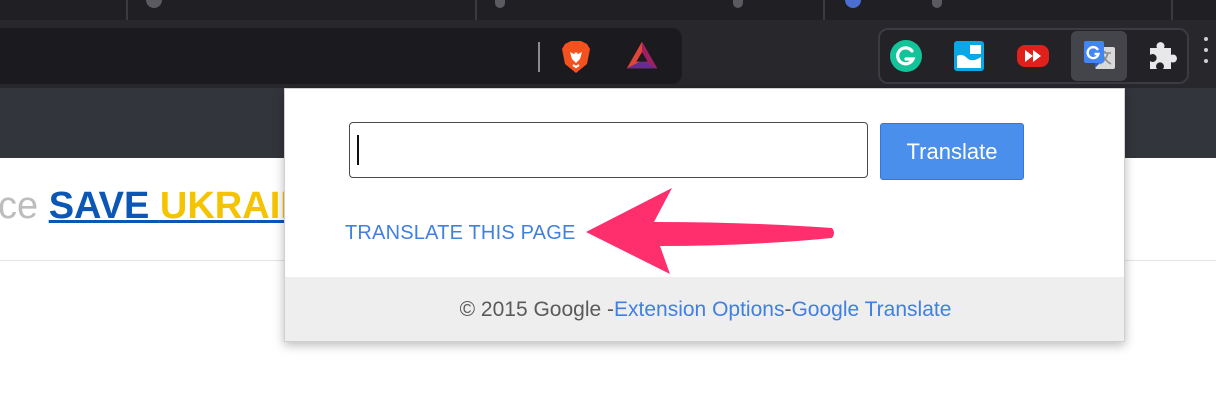 The height and width of the screenshot is (414, 1216). Describe the element at coordinates (969, 56) in the screenshot. I see `window-extension-icon` at that location.